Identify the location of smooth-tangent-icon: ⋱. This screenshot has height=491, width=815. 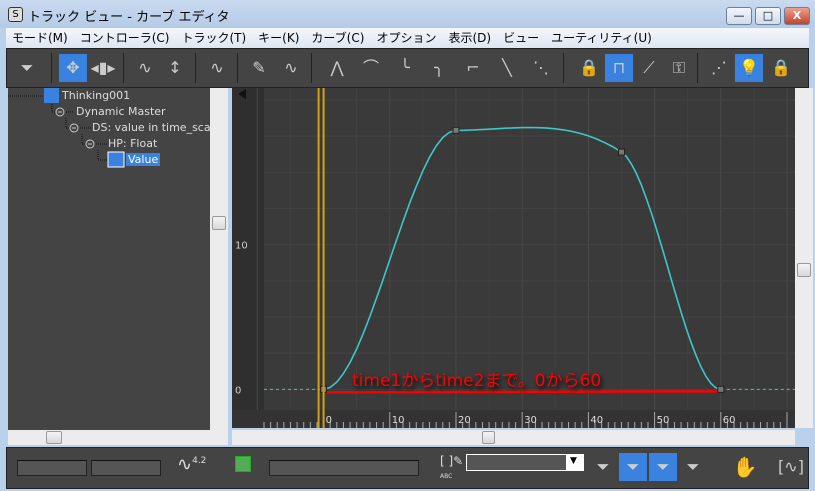
(541, 68).